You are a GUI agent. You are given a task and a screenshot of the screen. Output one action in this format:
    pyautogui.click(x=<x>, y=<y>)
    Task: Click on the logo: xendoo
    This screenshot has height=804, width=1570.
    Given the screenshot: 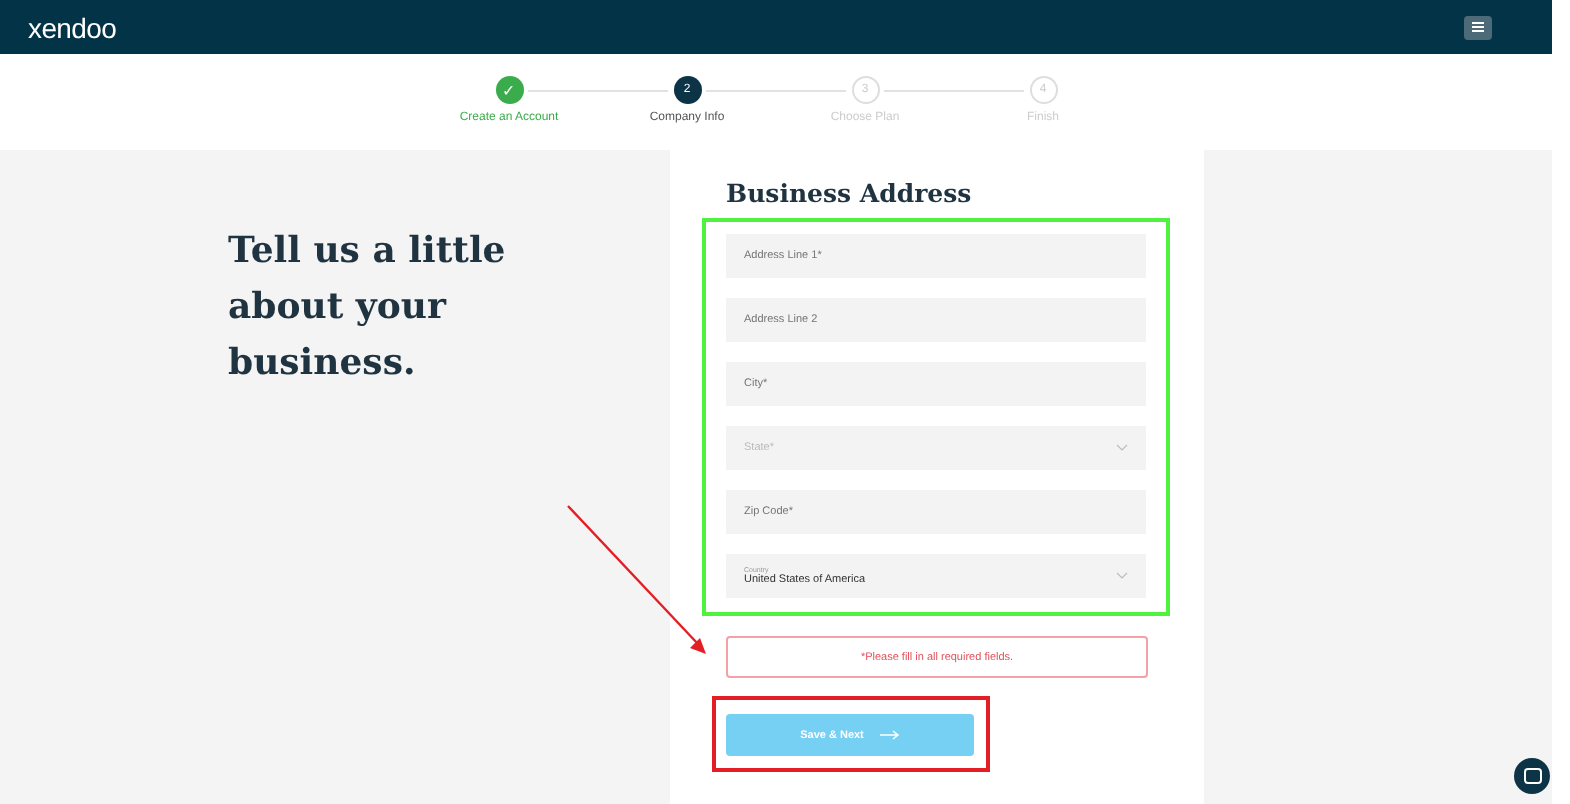 What is the action you would take?
    pyautogui.click(x=72, y=27)
    